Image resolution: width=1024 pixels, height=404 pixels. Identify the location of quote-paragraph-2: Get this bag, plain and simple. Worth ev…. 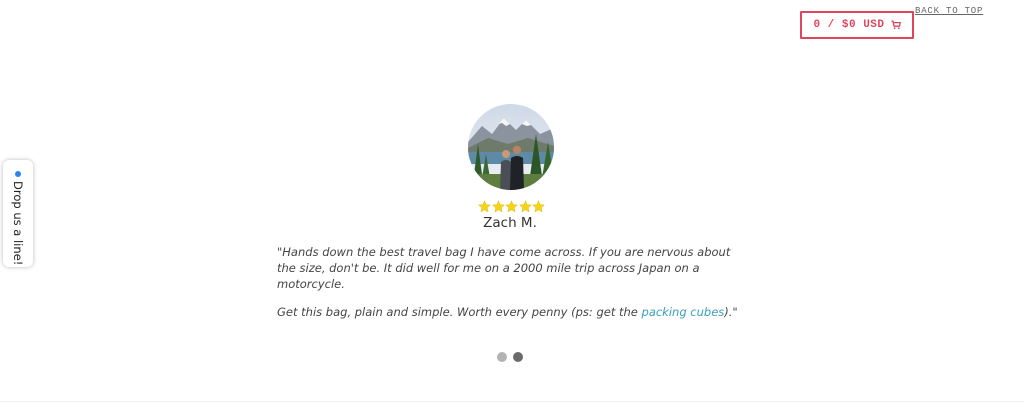
(512, 312).